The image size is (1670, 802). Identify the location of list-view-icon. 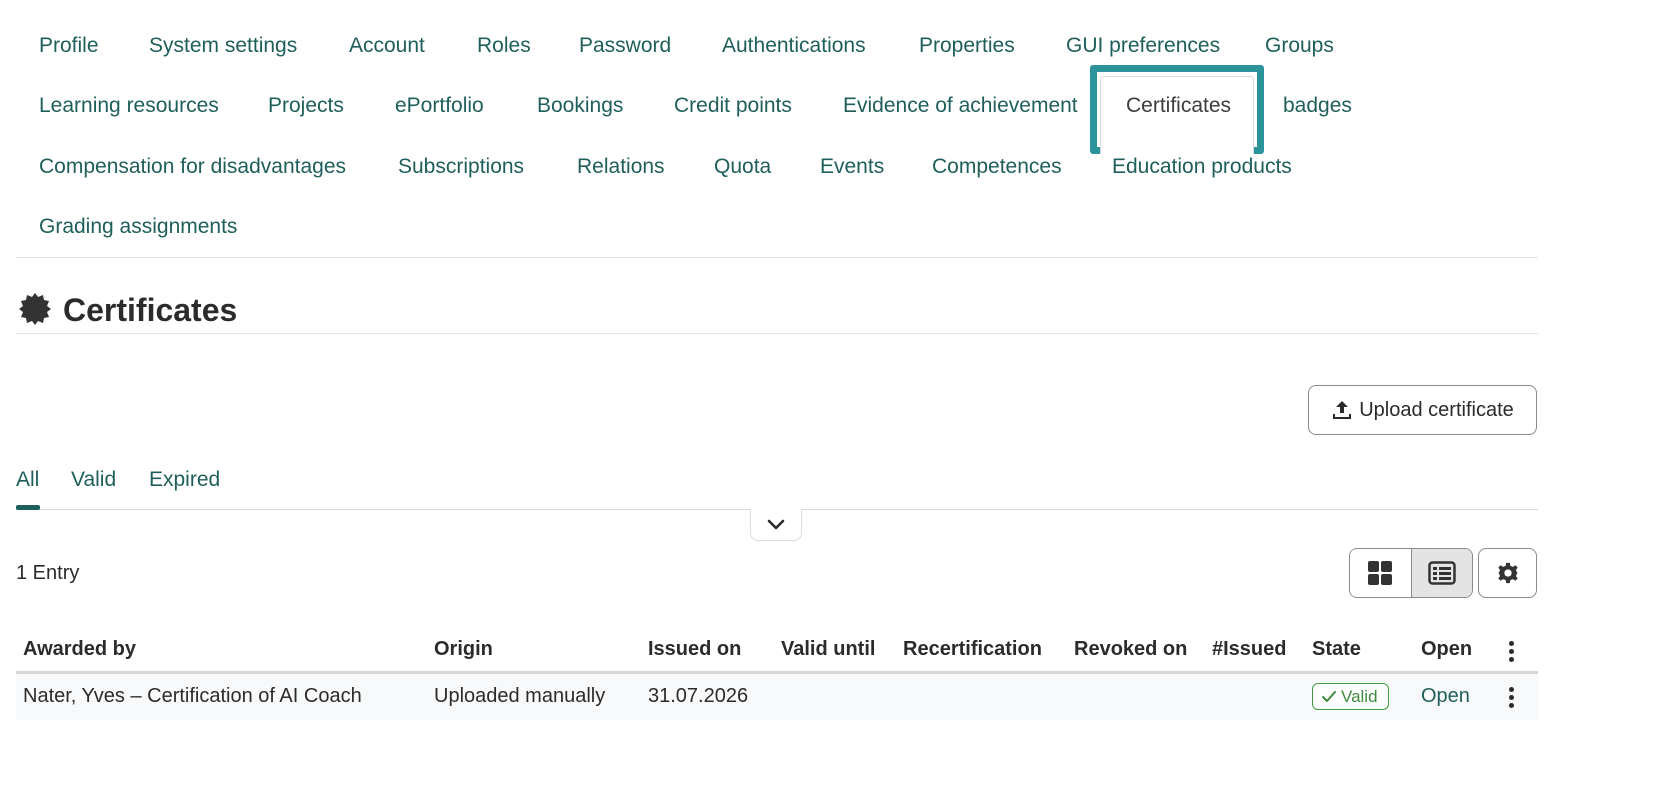
(1442, 573).